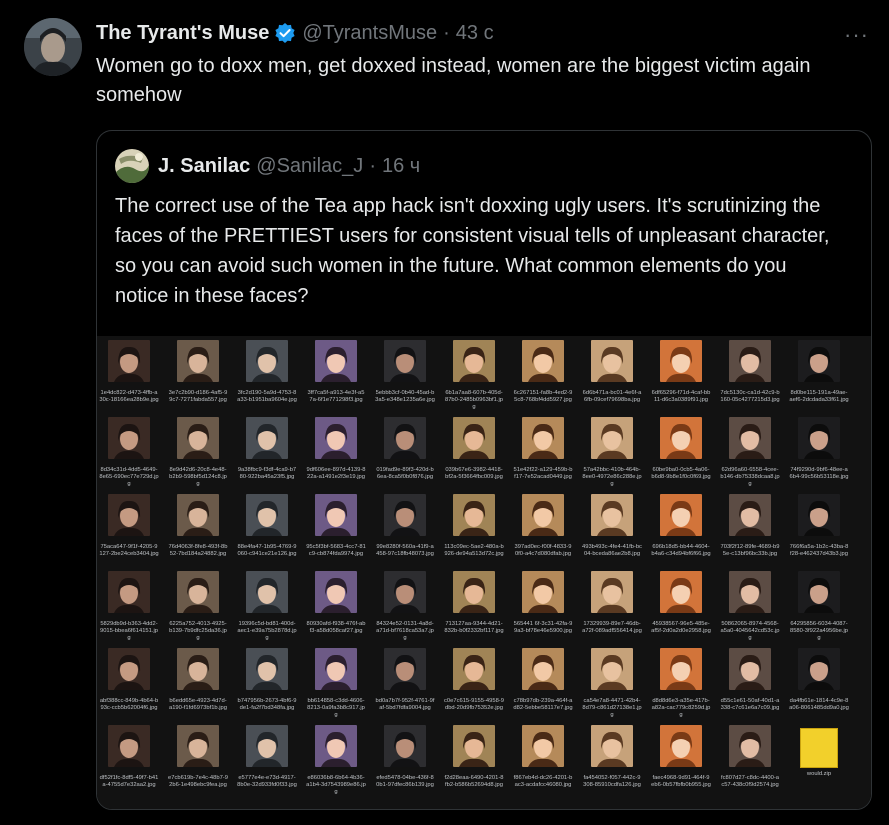 Image resolution: width=889 pixels, height=825 pixels. I want to click on image-file-item: bd0a7b7f-952f-4761-9faf-5bd7fdfa9004.jpg, so click(405, 680).